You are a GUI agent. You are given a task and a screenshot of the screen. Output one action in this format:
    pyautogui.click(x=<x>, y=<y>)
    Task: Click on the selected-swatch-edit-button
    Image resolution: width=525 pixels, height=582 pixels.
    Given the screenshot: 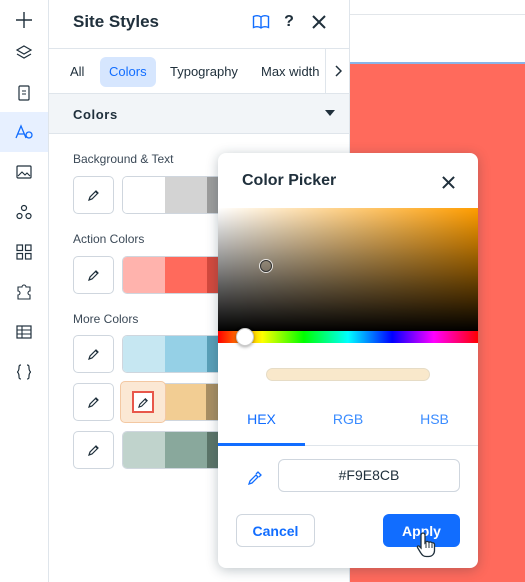 What is the action you would take?
    pyautogui.click(x=143, y=402)
    